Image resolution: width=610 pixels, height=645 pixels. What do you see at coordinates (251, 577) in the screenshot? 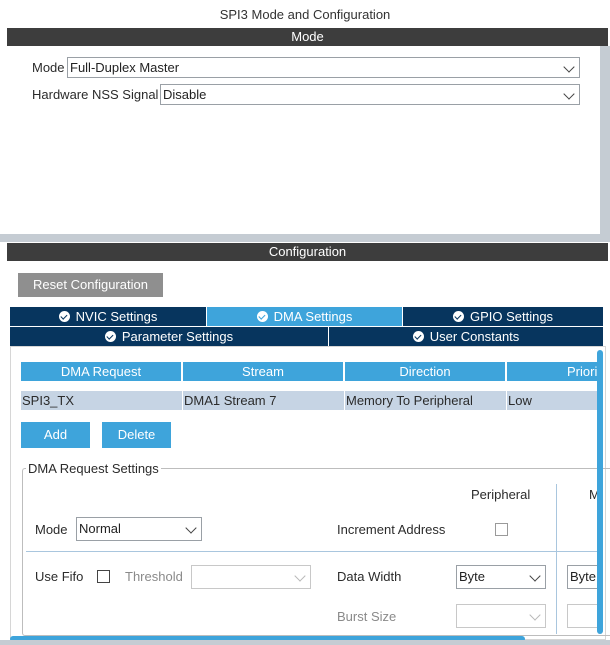
I see `threshold-select` at bounding box center [251, 577].